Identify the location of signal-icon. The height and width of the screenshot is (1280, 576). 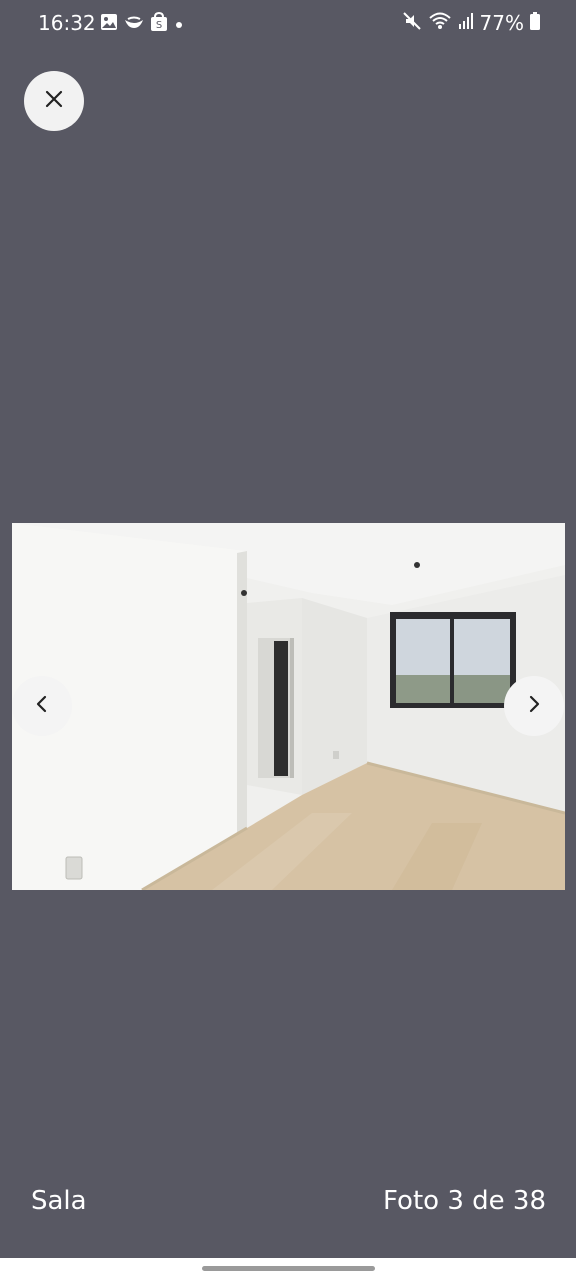
(466, 23).